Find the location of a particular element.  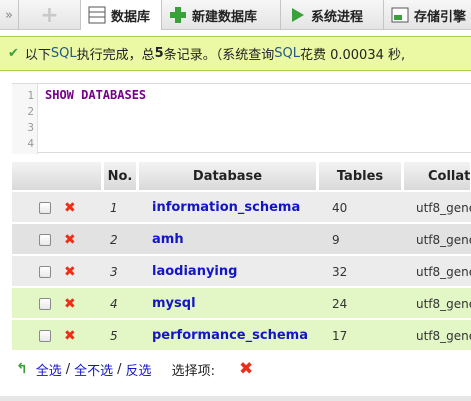

row-number: 4 is located at coordinates (114, 303).